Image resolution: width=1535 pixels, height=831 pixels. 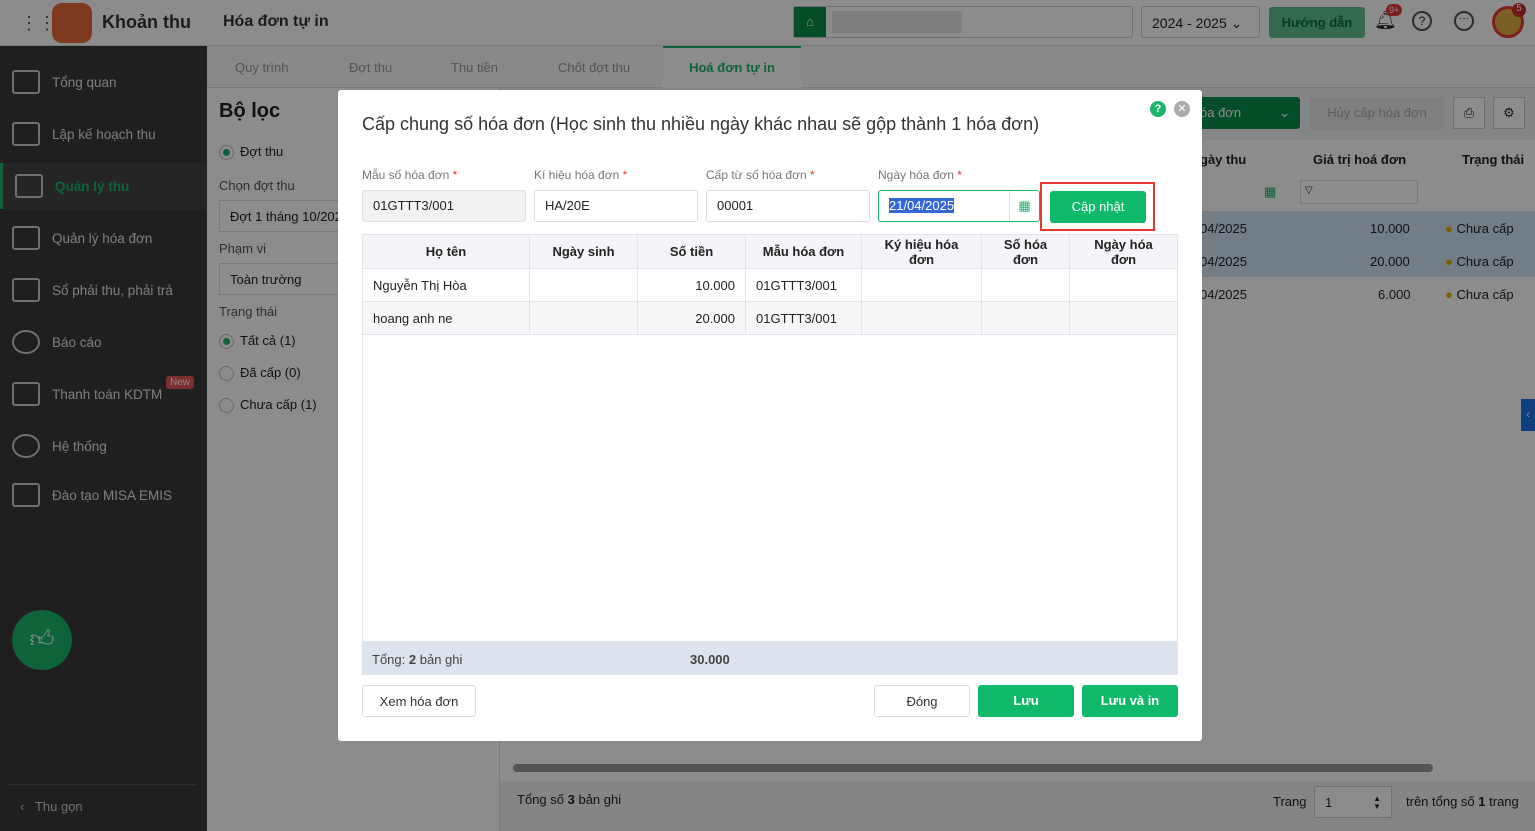 What do you see at coordinates (419, 701) in the screenshot?
I see `view-invoice-button: Xem hóa đơn` at bounding box center [419, 701].